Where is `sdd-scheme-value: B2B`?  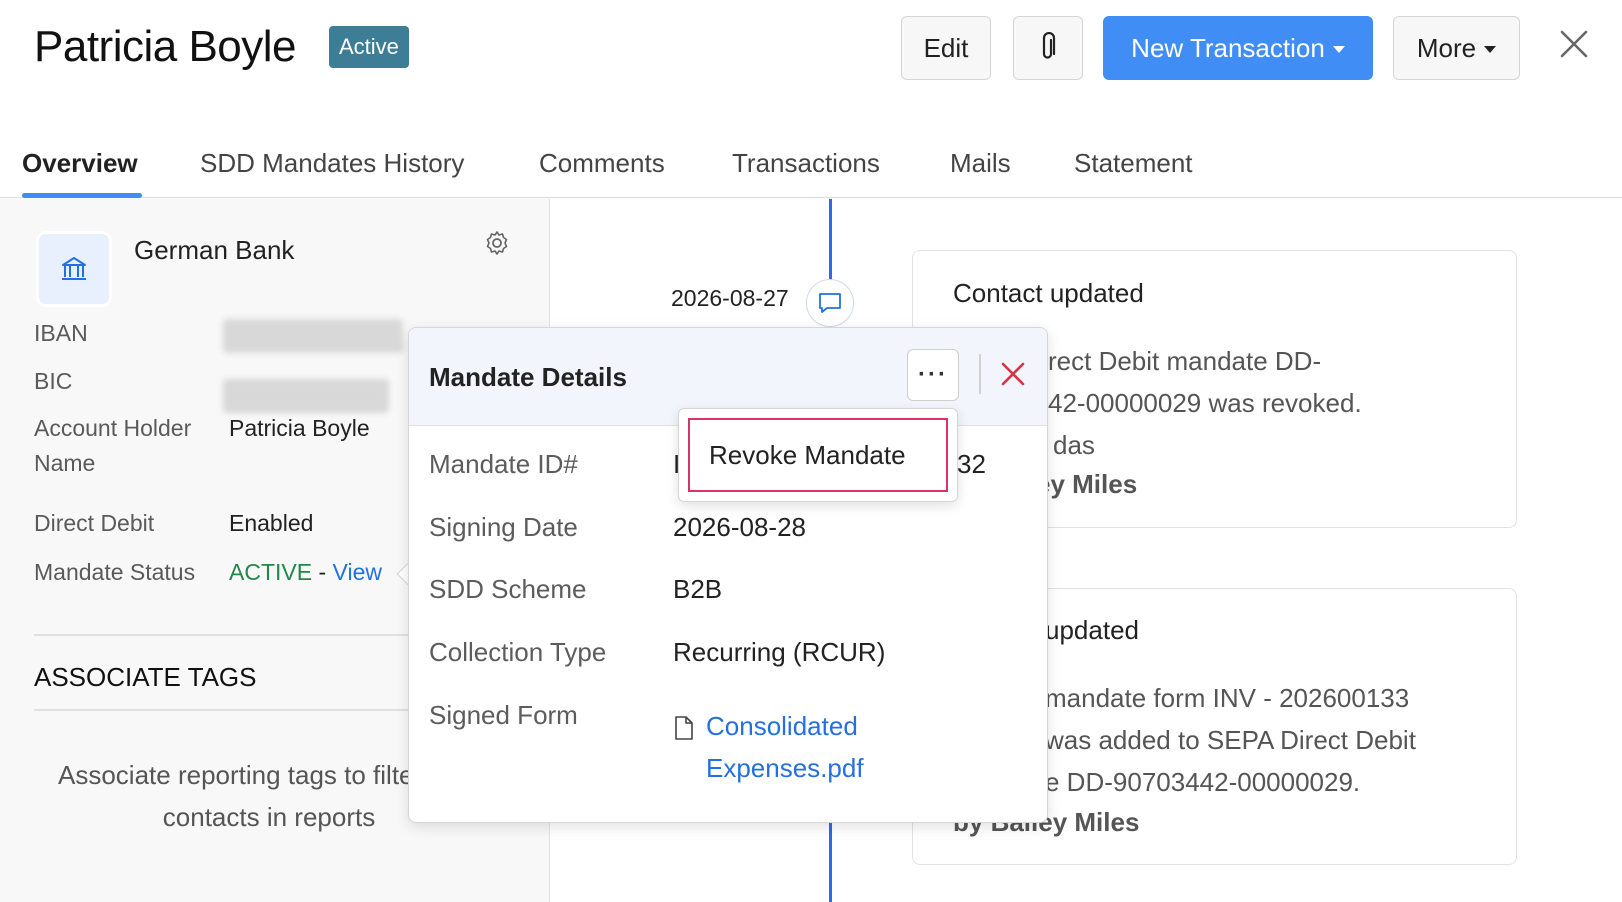
sdd-scheme-value: B2B is located at coordinates (698, 589).